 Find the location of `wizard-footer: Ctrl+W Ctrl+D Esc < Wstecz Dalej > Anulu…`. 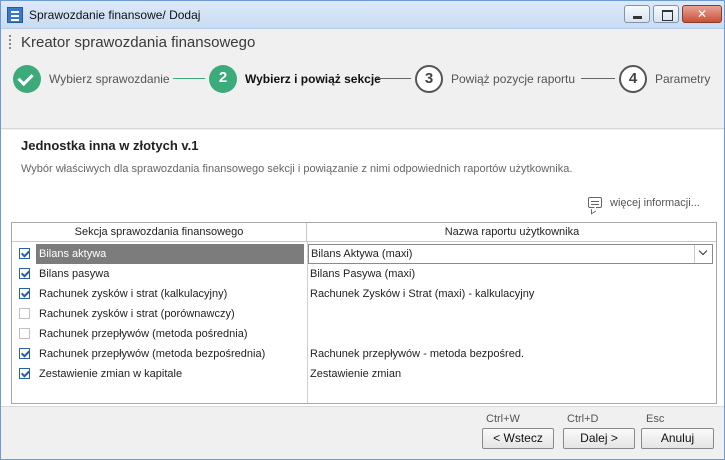

wizard-footer: Ctrl+W Ctrl+D Esc < Wstecz Dalej > Anulu… is located at coordinates (362, 432).